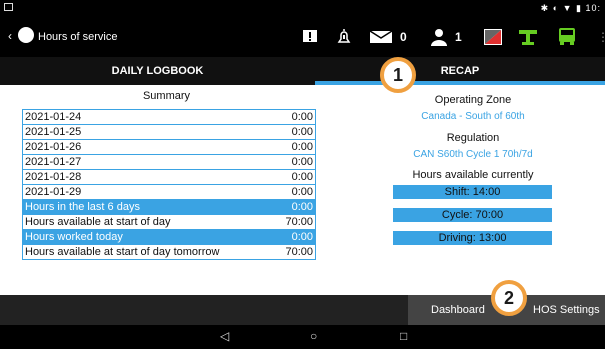  Describe the element at coordinates (26, 35) in the screenshot. I see `app-logo-icon` at that location.